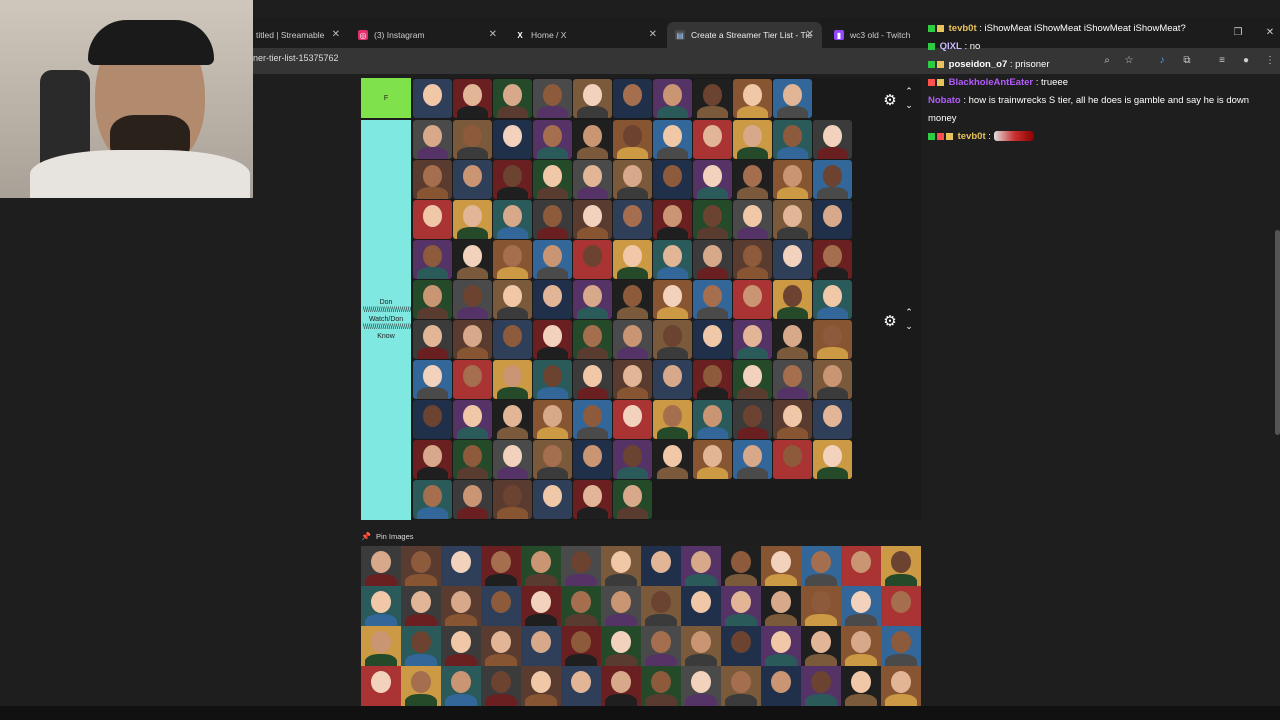  Describe the element at coordinates (876, 35) in the screenshot. I see `tab-twitch: ▮ wc3 old - Twitch` at that location.